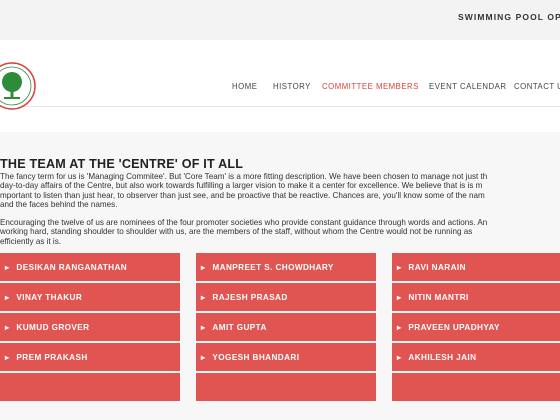  I want to click on header-divider, so click(280, 106).